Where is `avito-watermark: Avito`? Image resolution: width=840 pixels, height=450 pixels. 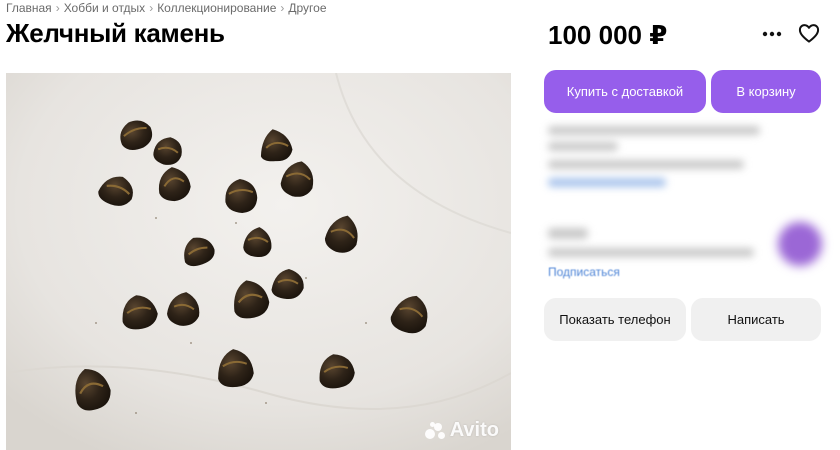
avito-watermark: Avito is located at coordinates (461, 430).